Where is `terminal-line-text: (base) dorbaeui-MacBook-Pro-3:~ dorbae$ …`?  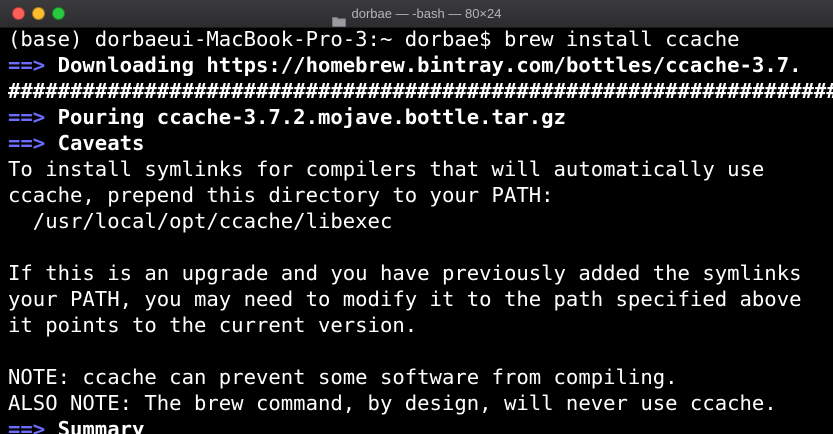
terminal-line-text: (base) dorbaeui-MacBook-Pro-3:~ dorbae$ … is located at coordinates (374, 39).